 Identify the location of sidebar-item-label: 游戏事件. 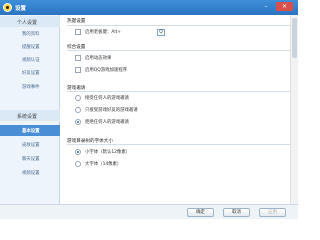
(31, 87).